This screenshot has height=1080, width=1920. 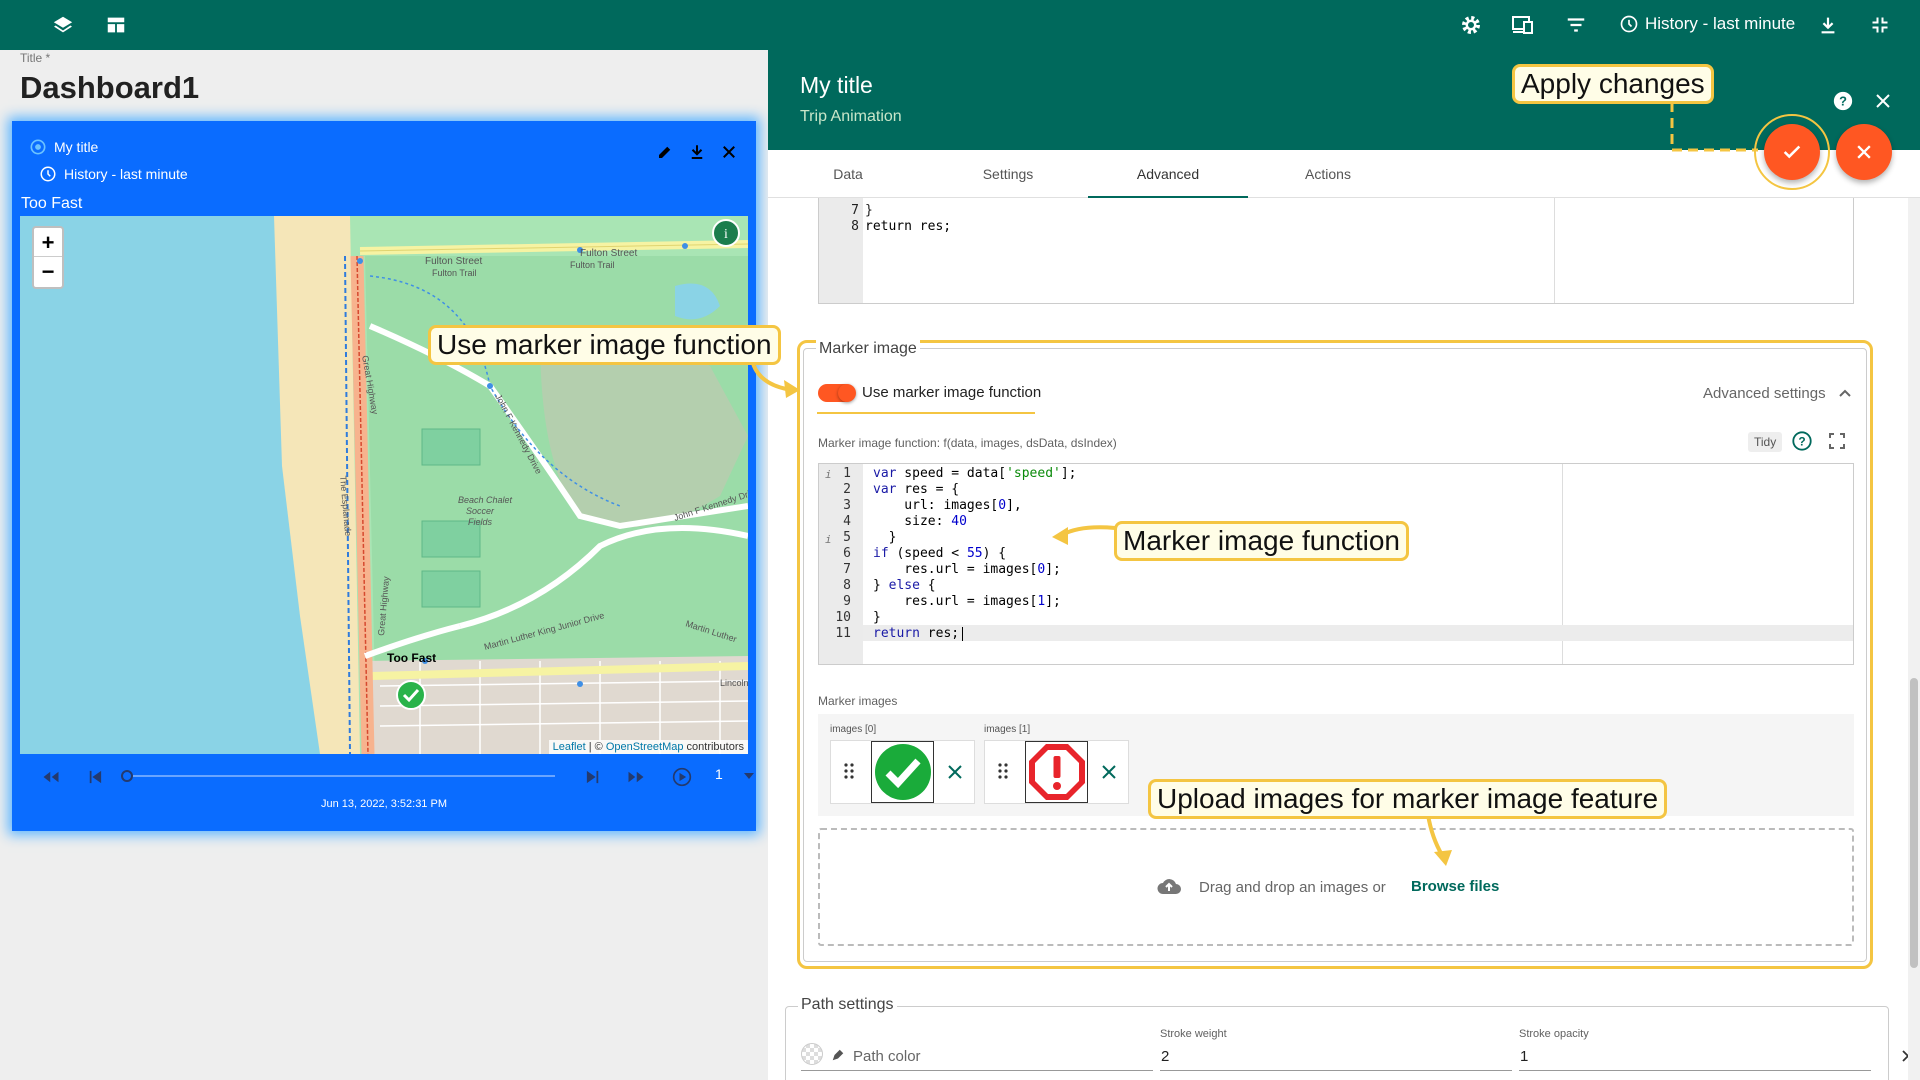 I want to click on callout-upload-images: Upload images for marker image feature, so click(x=1408, y=799).